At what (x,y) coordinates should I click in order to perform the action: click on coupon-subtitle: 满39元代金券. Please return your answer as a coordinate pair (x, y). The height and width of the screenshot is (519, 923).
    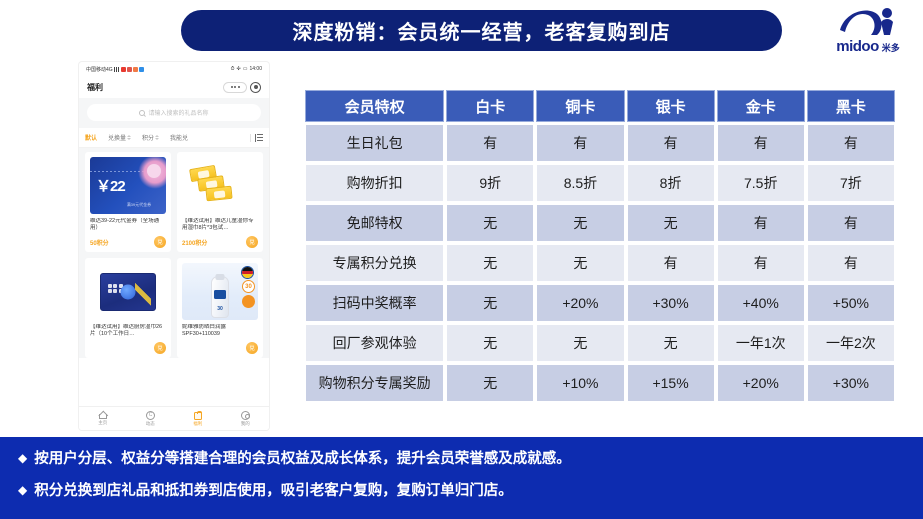
    Looking at the image, I should click on (139, 204).